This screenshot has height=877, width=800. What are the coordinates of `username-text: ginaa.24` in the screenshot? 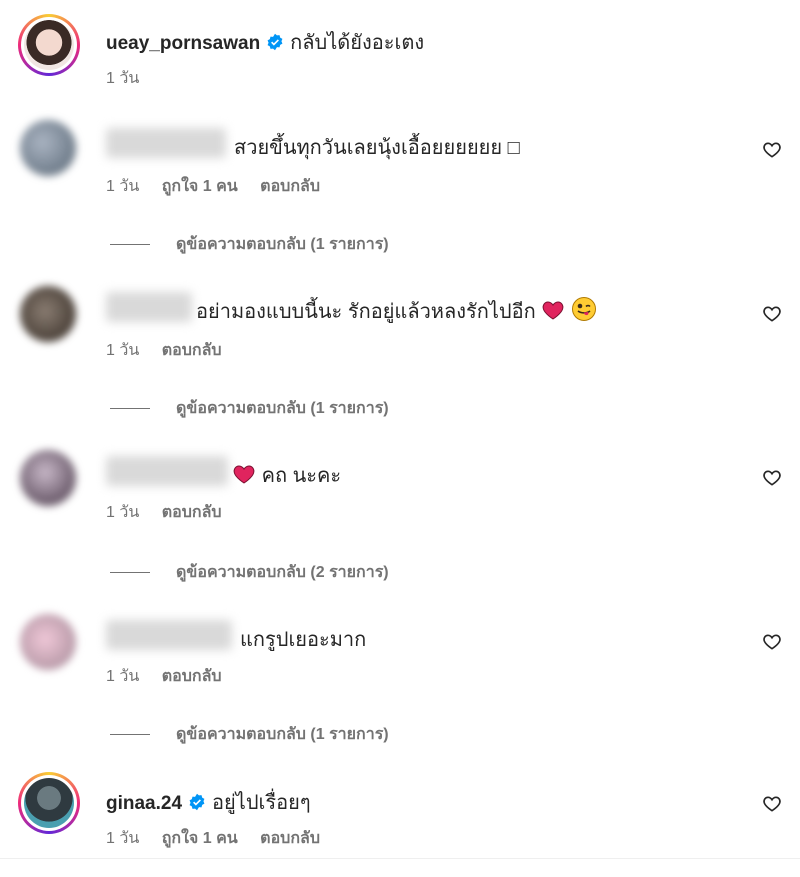 It's located at (144, 803).